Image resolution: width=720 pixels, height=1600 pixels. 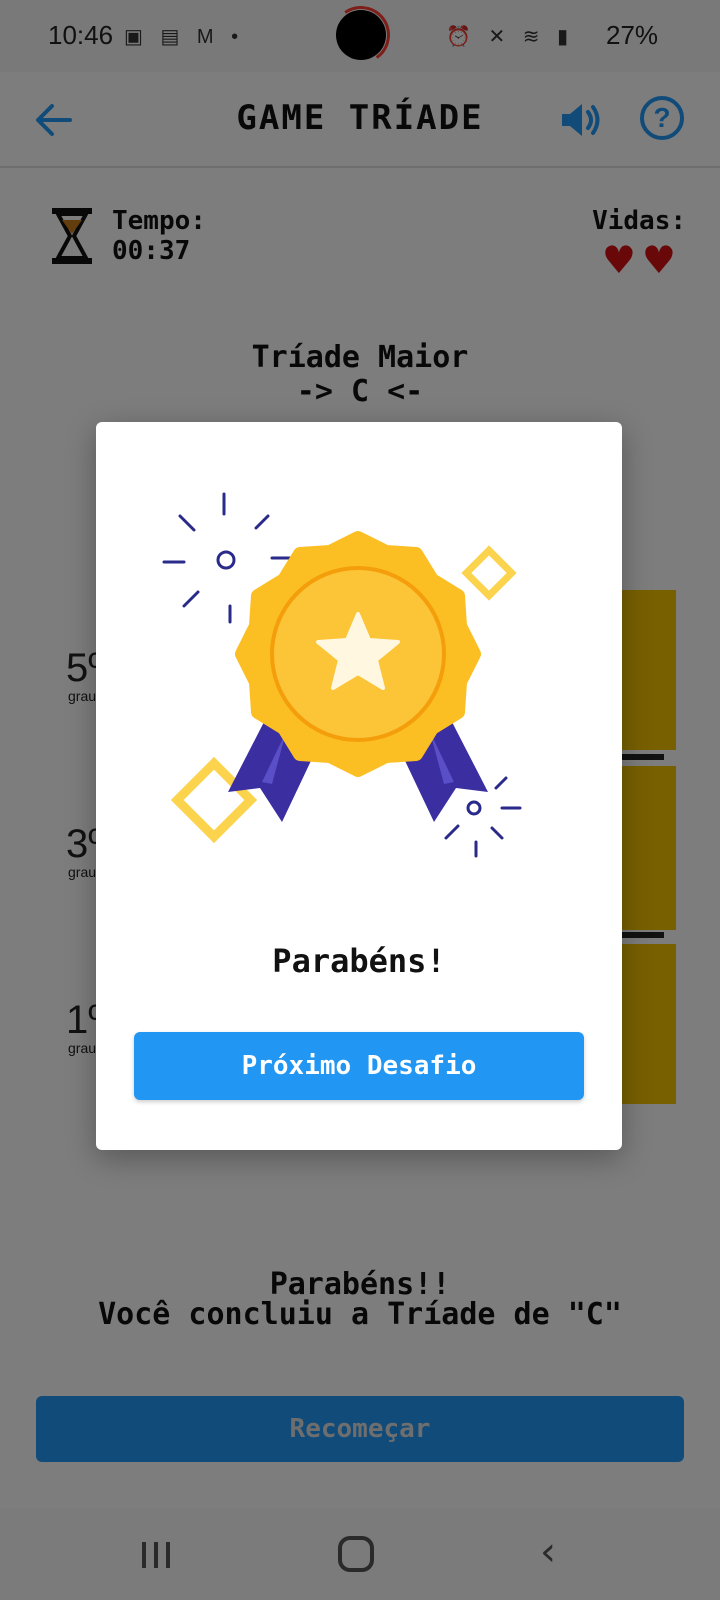 What do you see at coordinates (359, 961) in the screenshot?
I see `dialog-title: Parabéns!` at bounding box center [359, 961].